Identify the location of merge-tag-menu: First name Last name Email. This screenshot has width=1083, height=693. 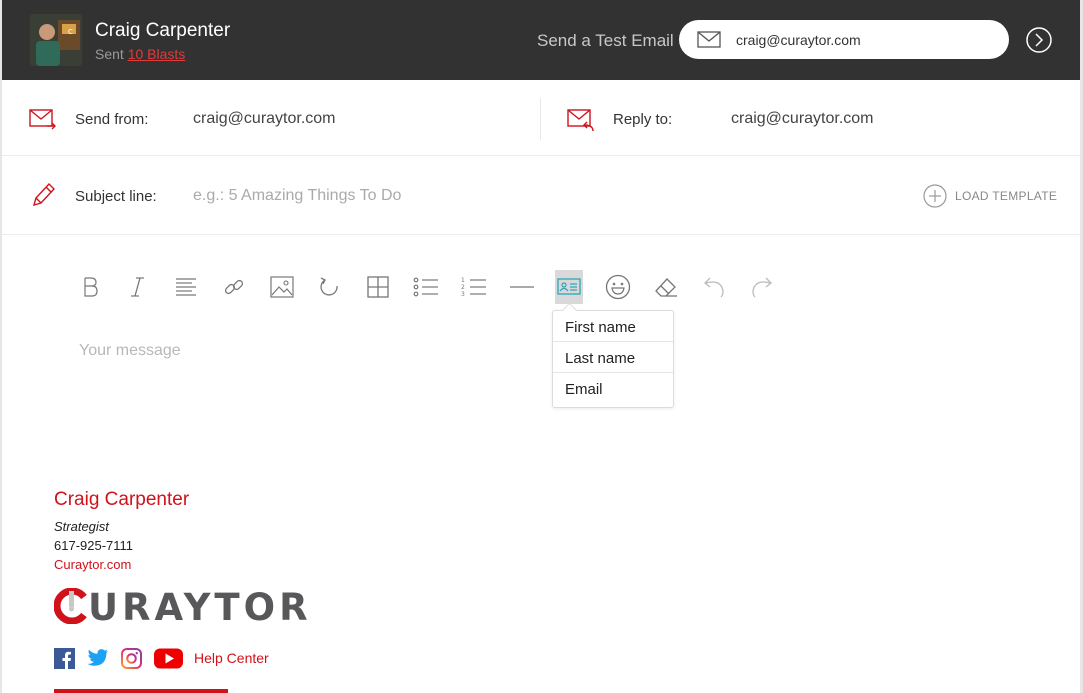
(613, 359).